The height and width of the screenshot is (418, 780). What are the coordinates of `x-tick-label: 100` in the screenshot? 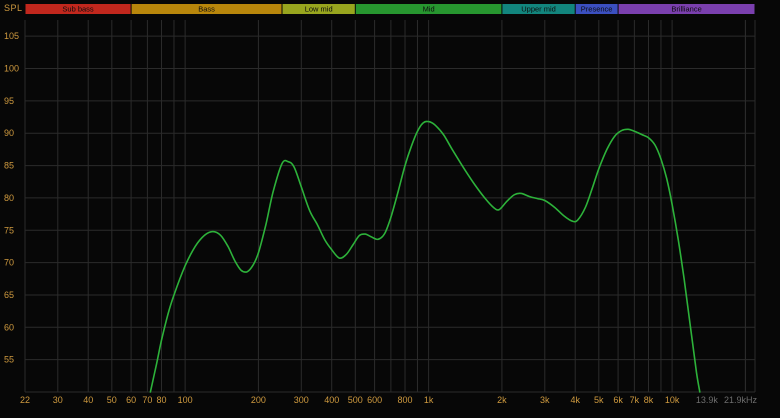 It's located at (185, 400).